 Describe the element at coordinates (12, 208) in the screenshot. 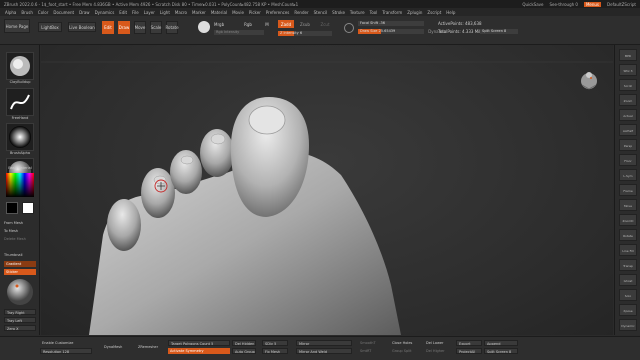

I see `secondary-color-swatch` at that location.